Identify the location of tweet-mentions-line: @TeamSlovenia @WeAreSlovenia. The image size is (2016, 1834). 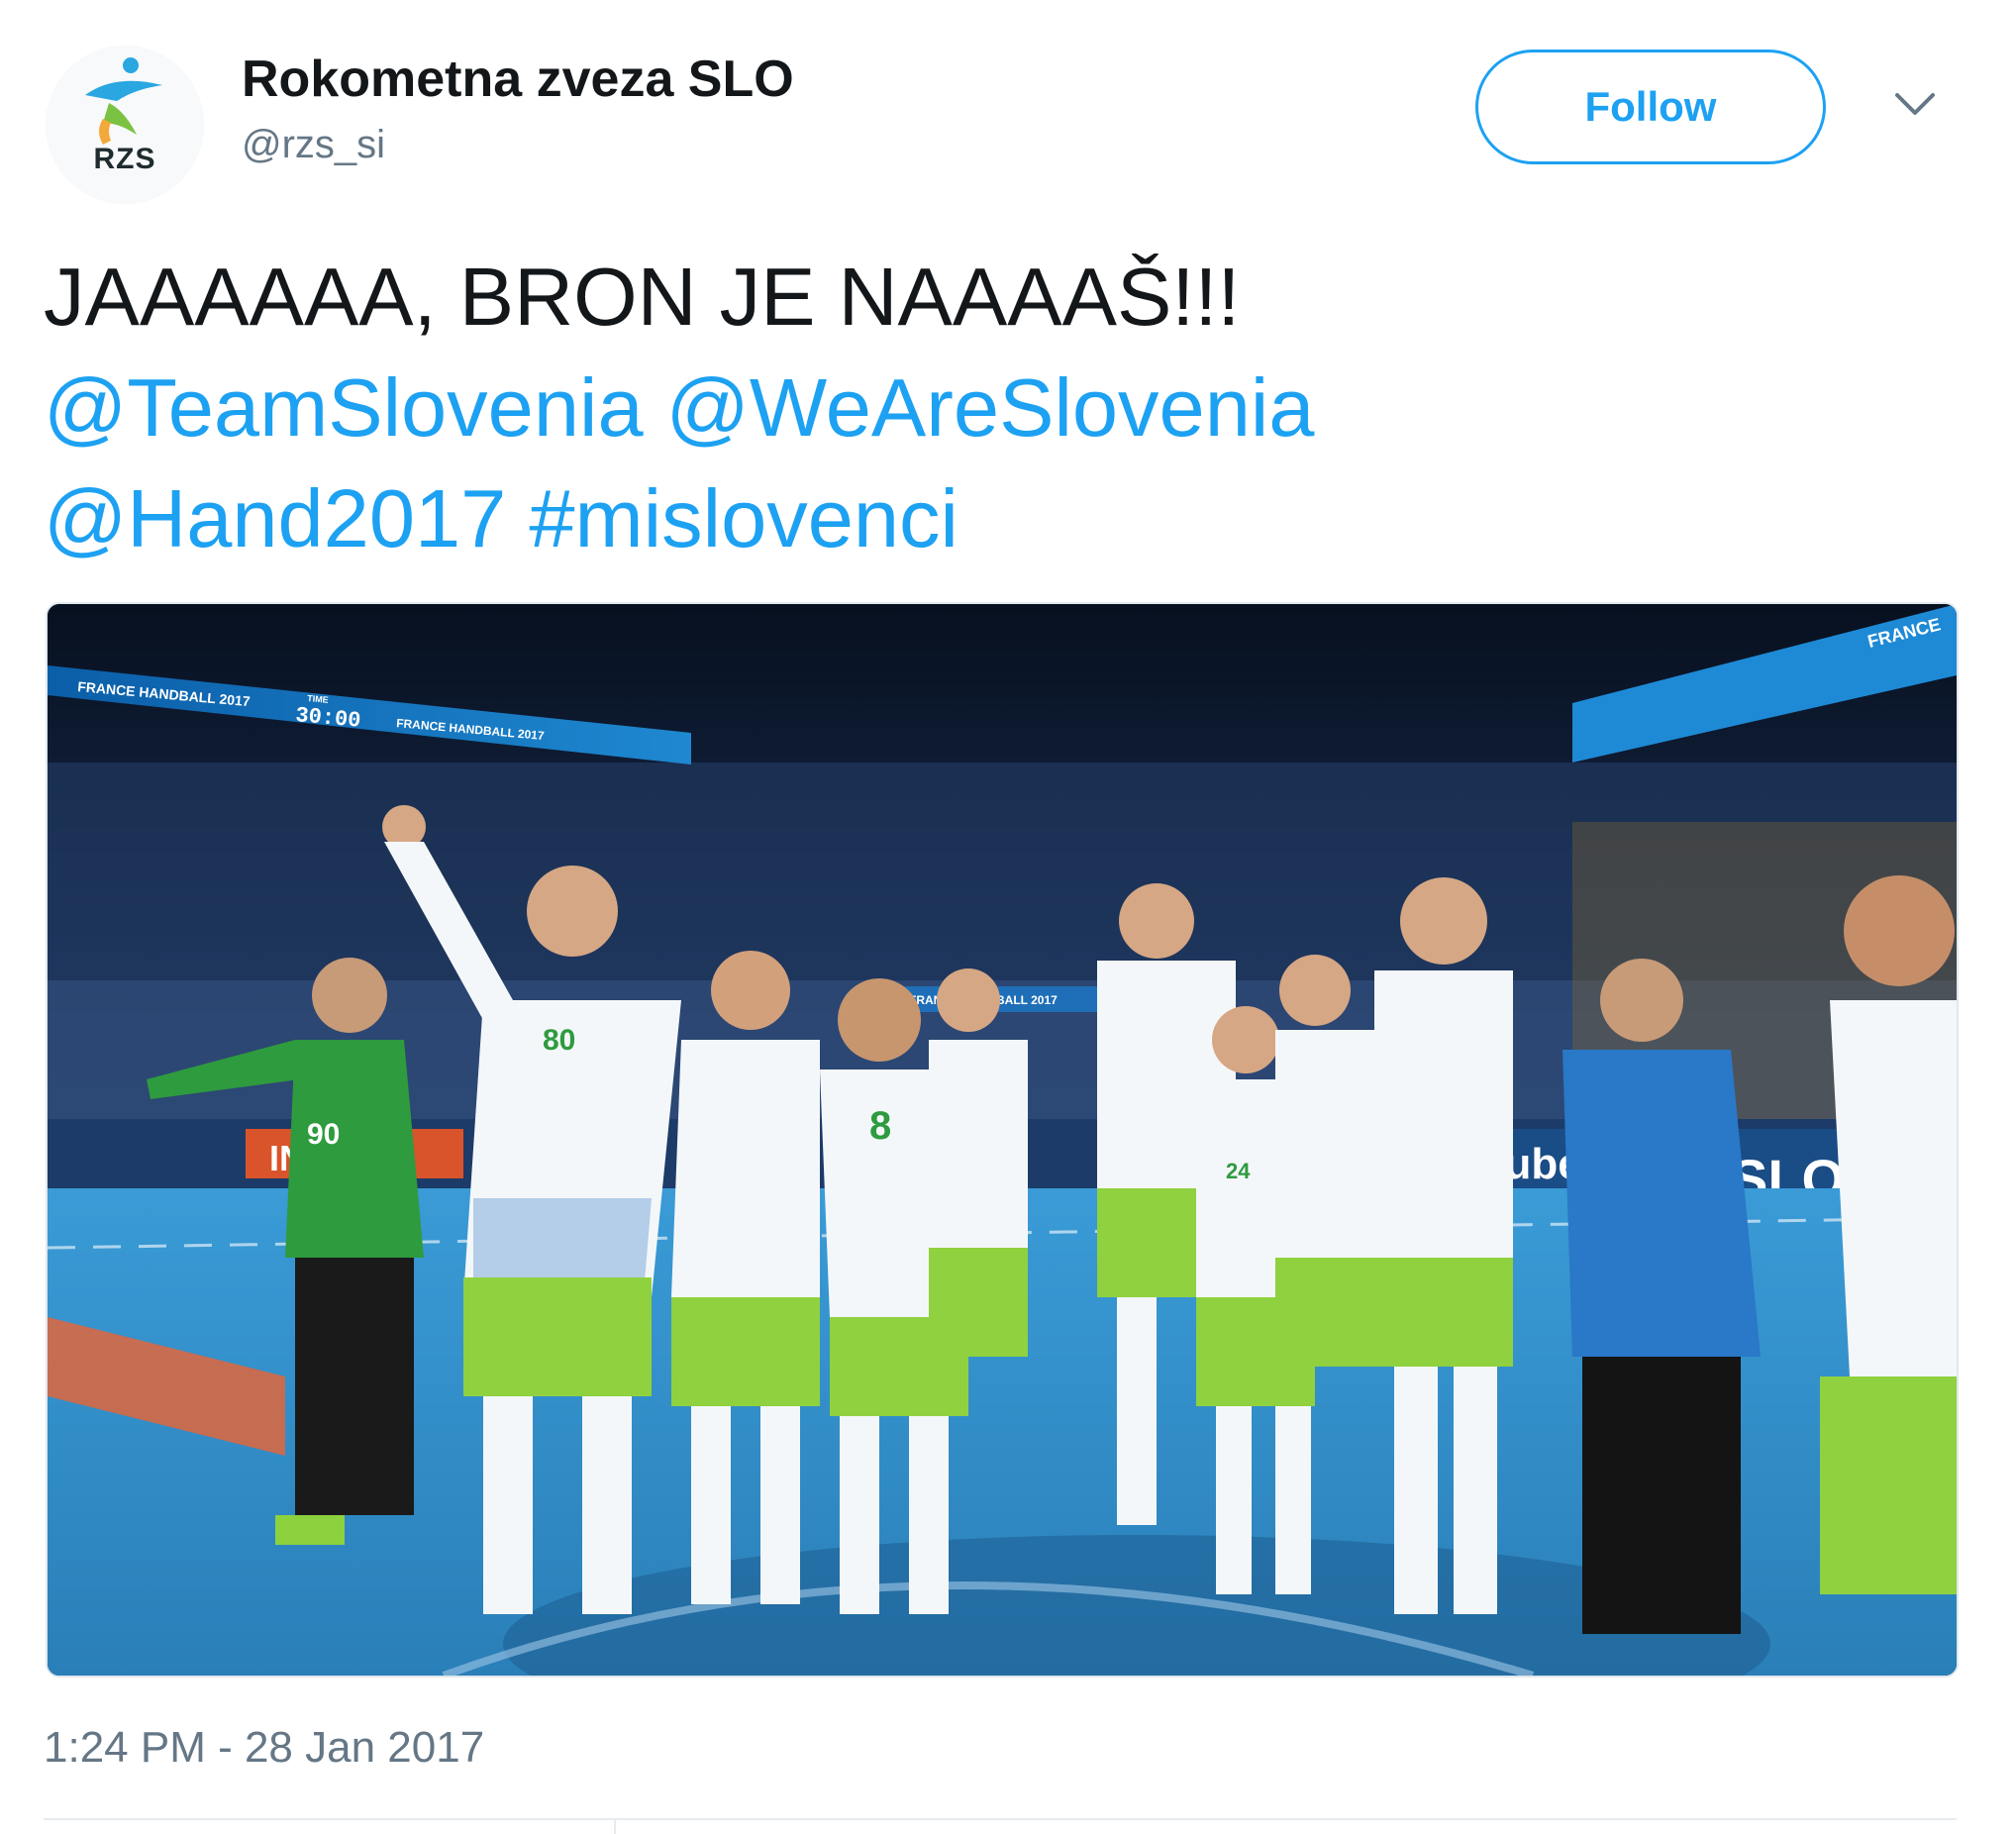
(1009, 408).